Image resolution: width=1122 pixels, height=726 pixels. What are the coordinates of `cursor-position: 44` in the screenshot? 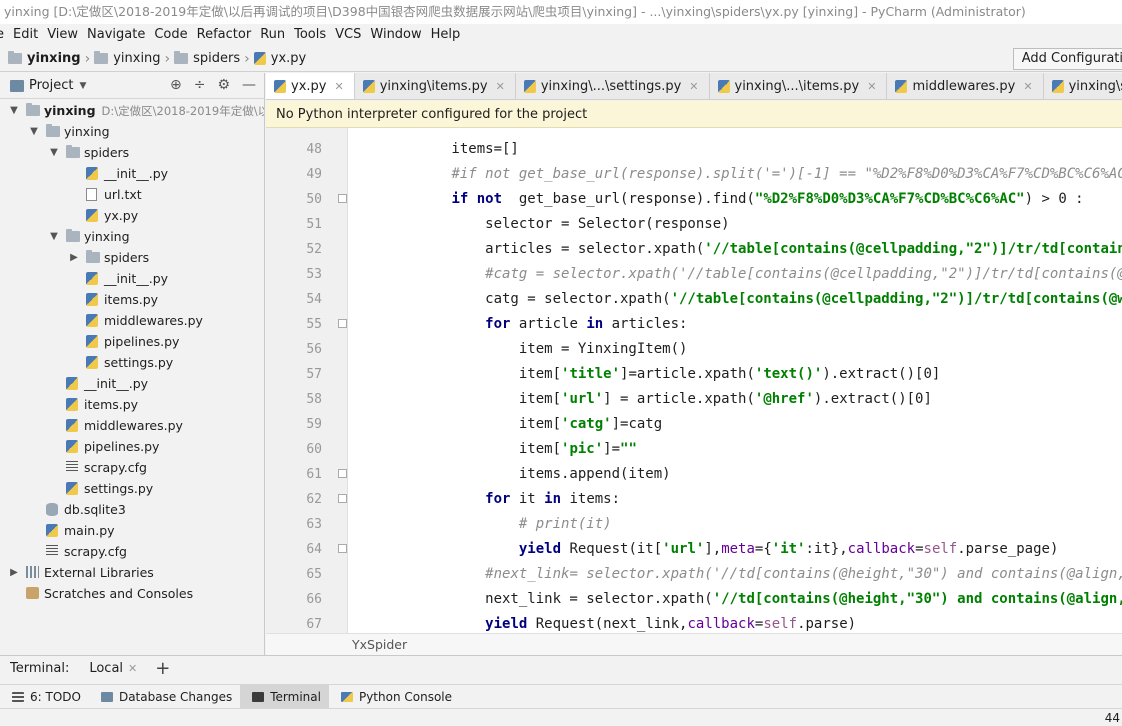 It's located at (1112, 717).